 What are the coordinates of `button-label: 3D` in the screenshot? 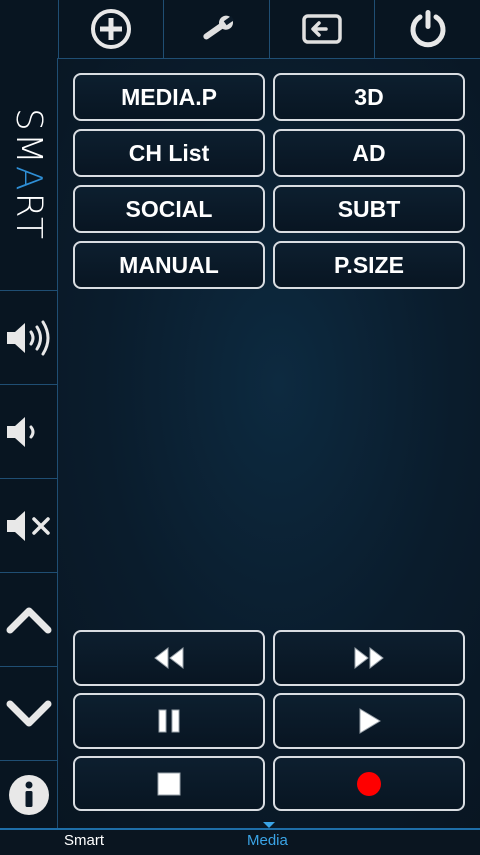 It's located at (369, 96).